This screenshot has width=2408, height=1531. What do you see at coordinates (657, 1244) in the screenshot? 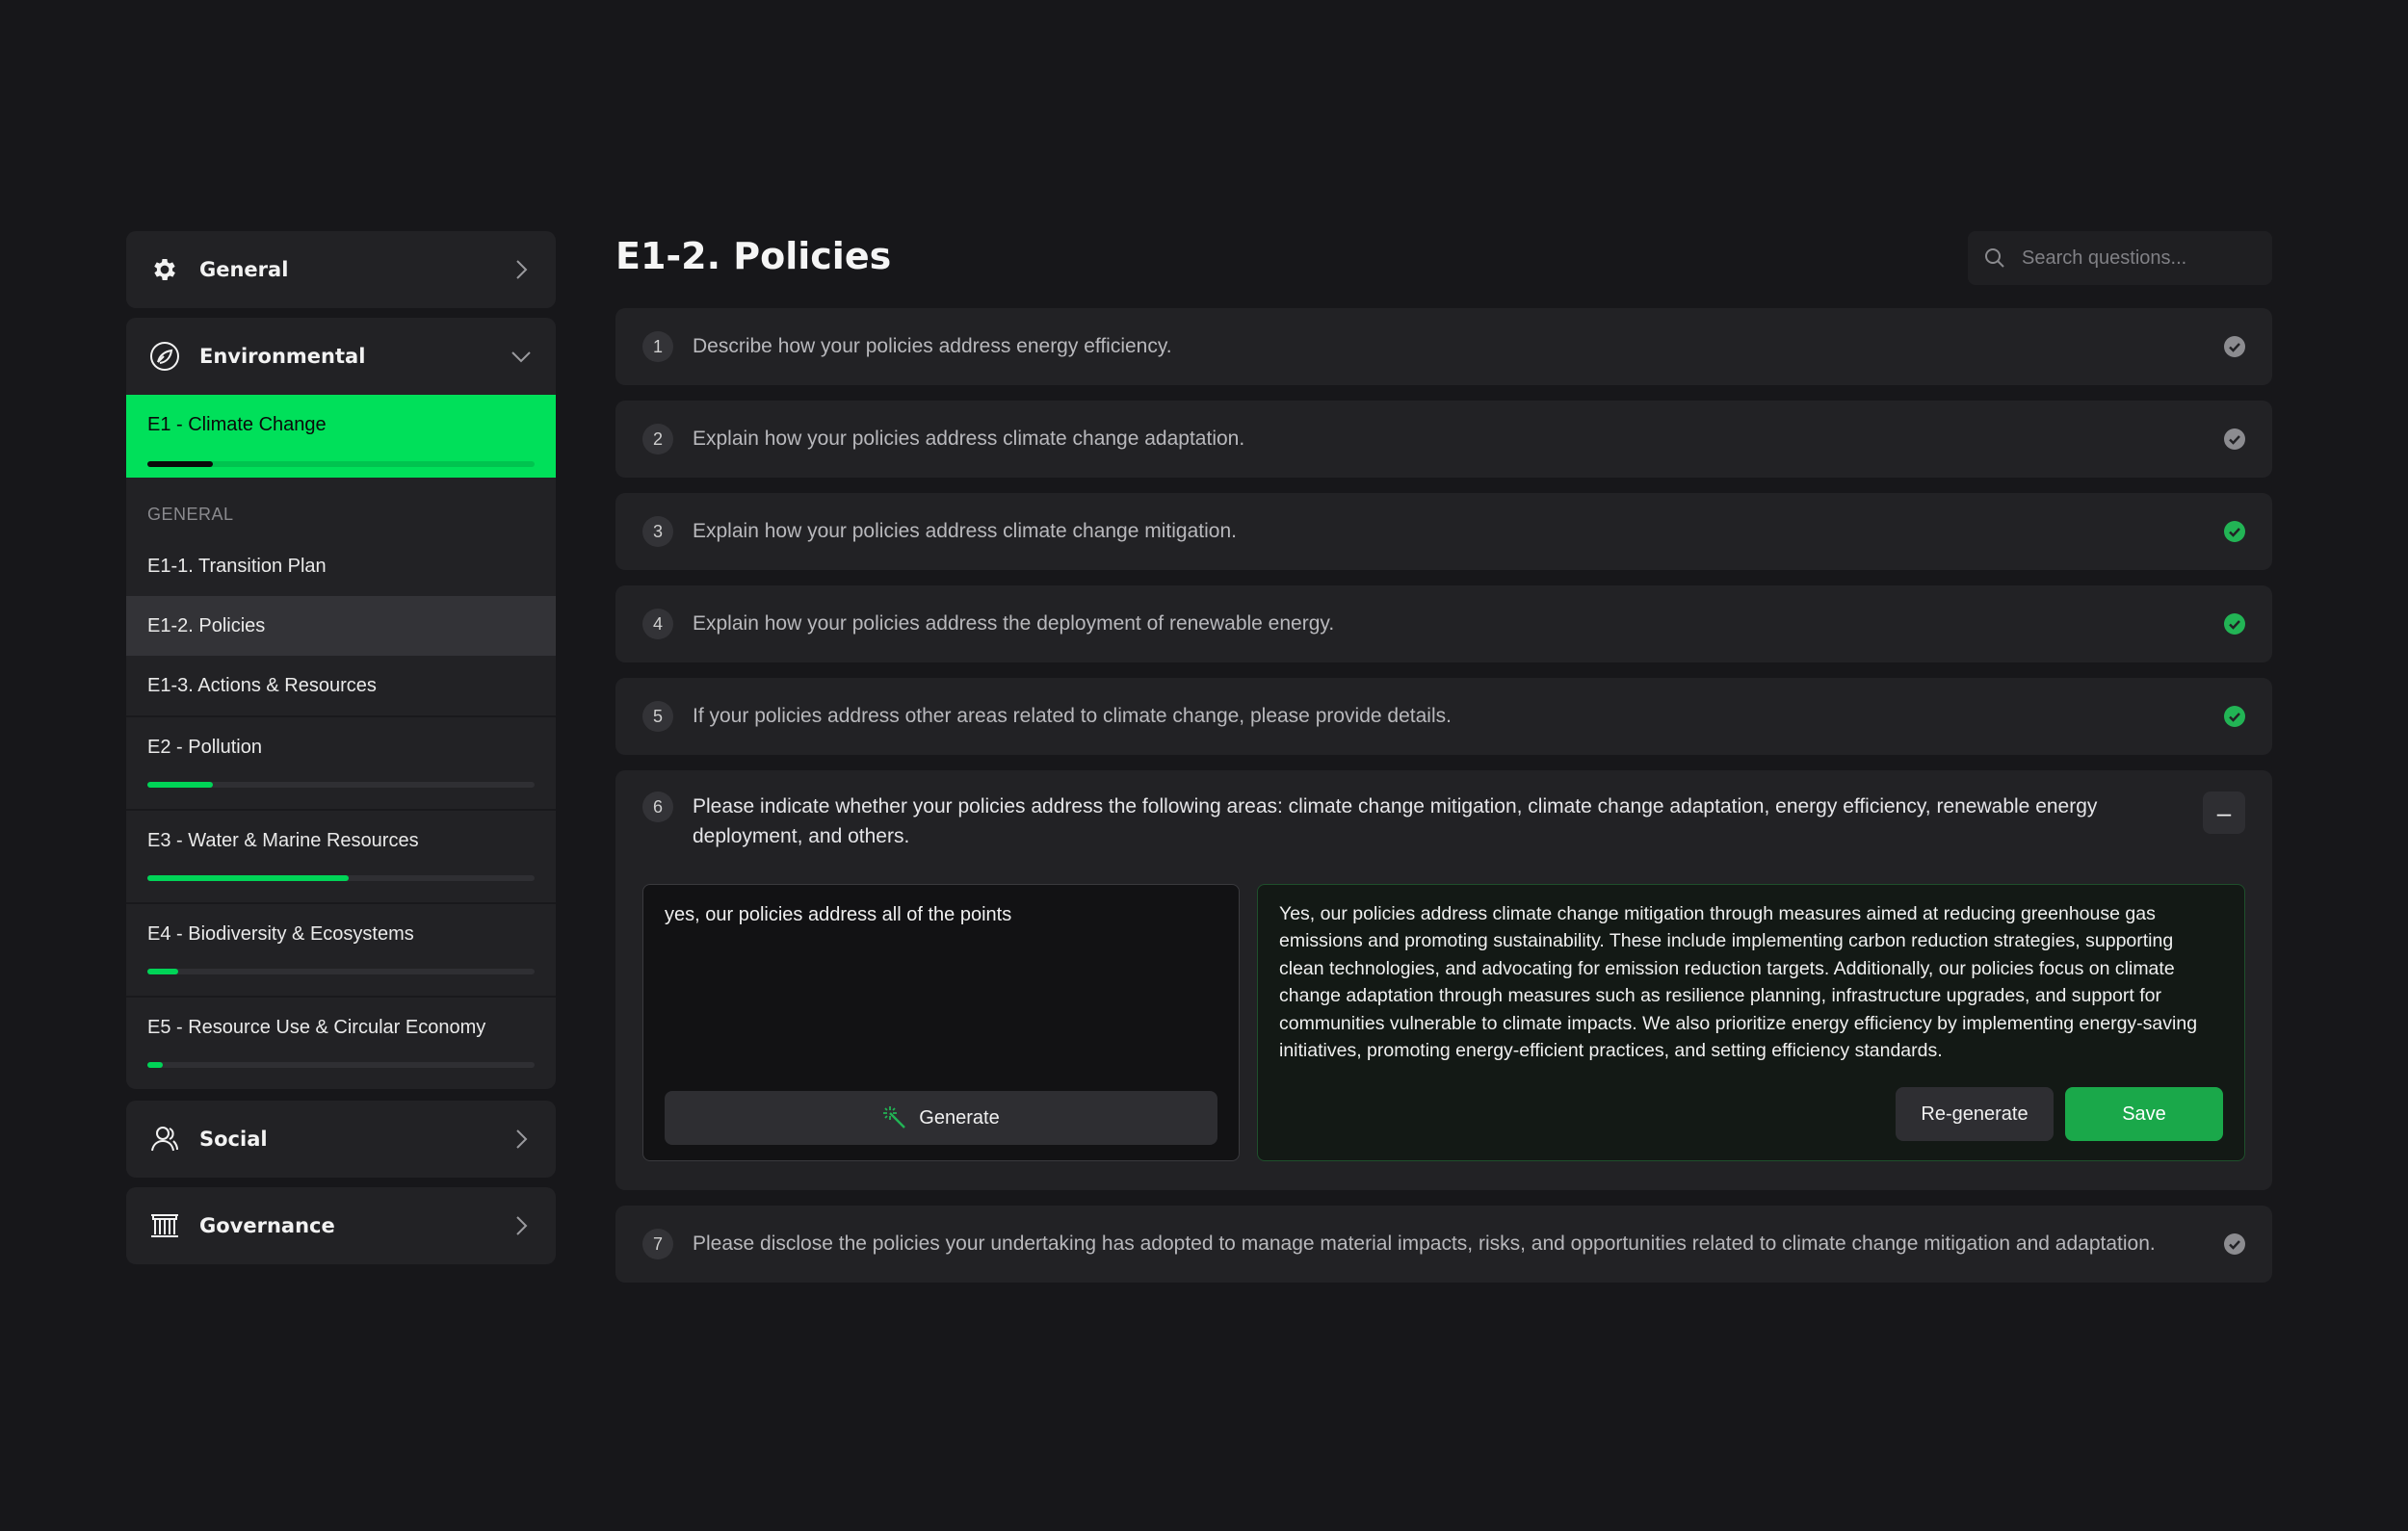
I see `question-number: 7` at bounding box center [657, 1244].